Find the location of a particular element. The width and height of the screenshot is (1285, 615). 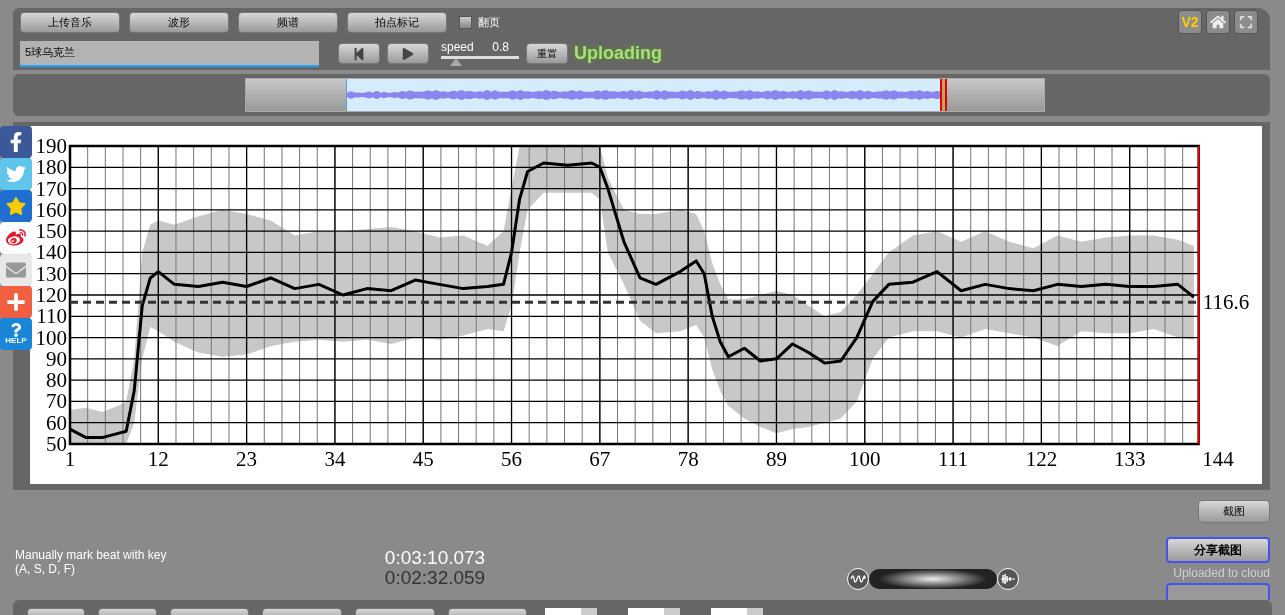

skip-back-icon is located at coordinates (359, 53).